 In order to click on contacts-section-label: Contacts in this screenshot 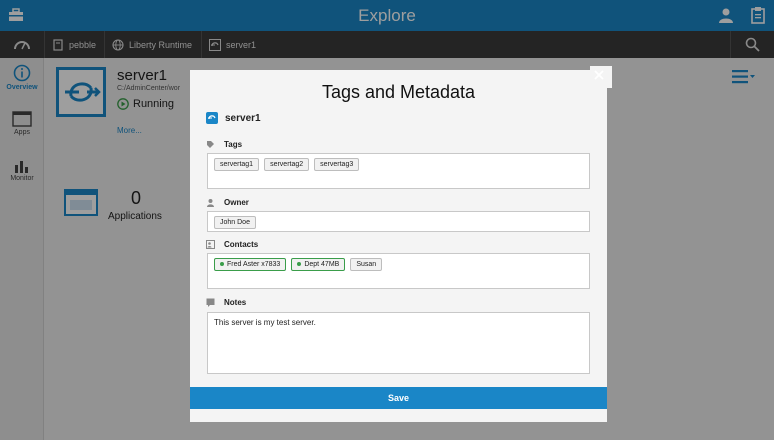, I will do `click(232, 244)`.